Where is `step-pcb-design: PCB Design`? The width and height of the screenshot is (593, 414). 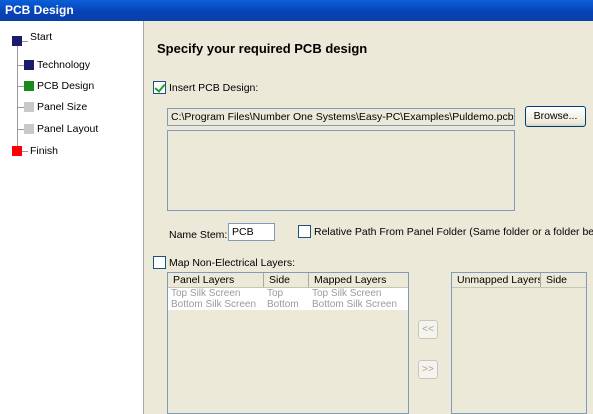 step-pcb-design: PCB Design is located at coordinates (55, 86).